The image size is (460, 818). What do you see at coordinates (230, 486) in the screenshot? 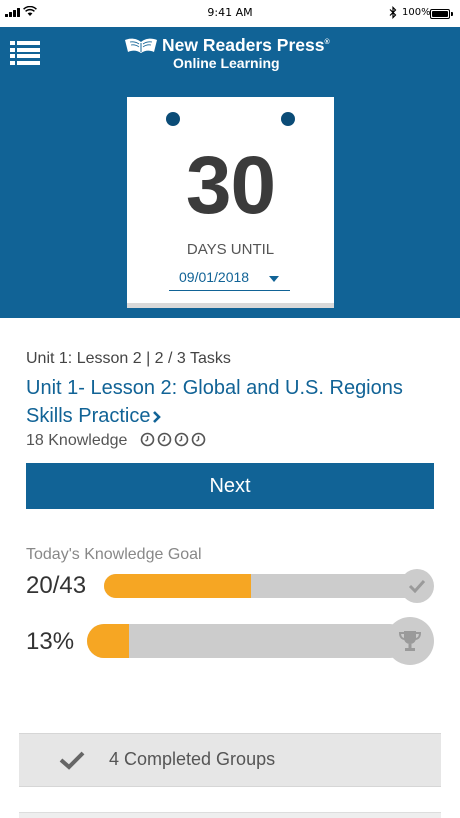
I see `next-button: Next` at bounding box center [230, 486].